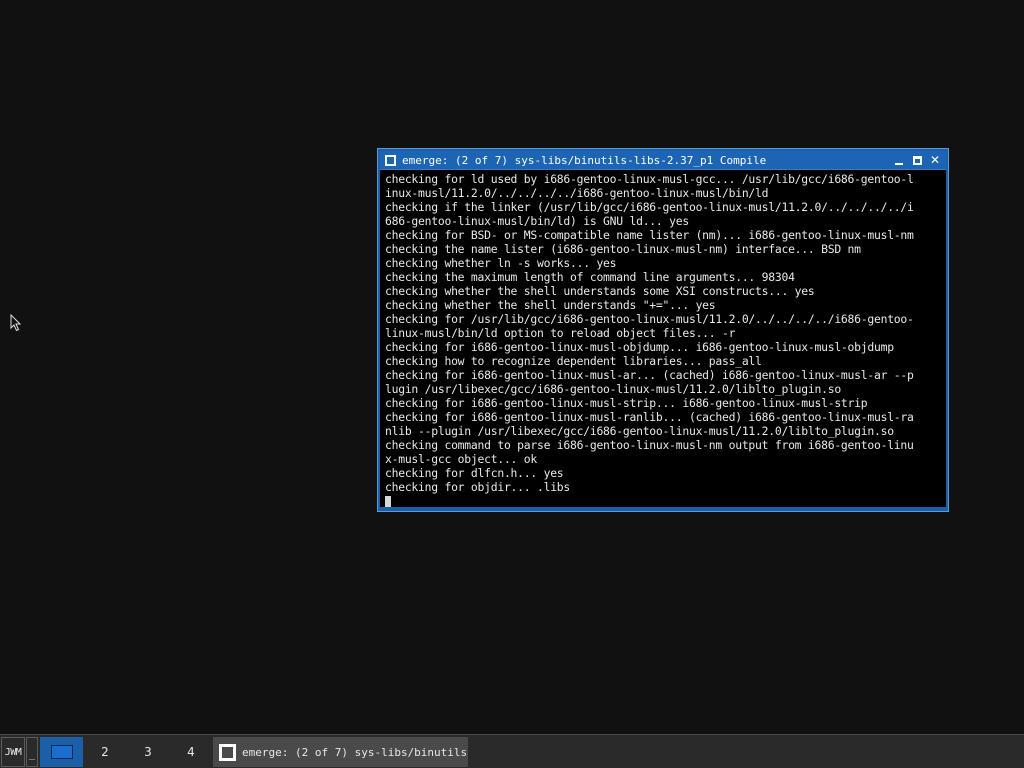 The image size is (1024, 768). Describe the element at coordinates (191, 752) in the screenshot. I see `desktop-pager-4: 4` at that location.